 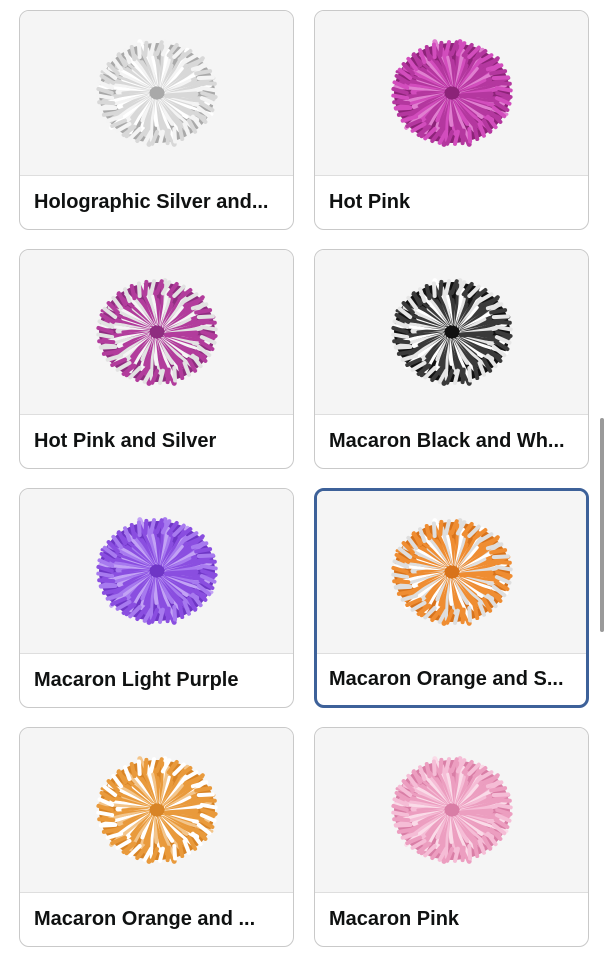 What do you see at coordinates (125, 441) in the screenshot?
I see `swatch-label: Hot Pink and Silver` at bounding box center [125, 441].